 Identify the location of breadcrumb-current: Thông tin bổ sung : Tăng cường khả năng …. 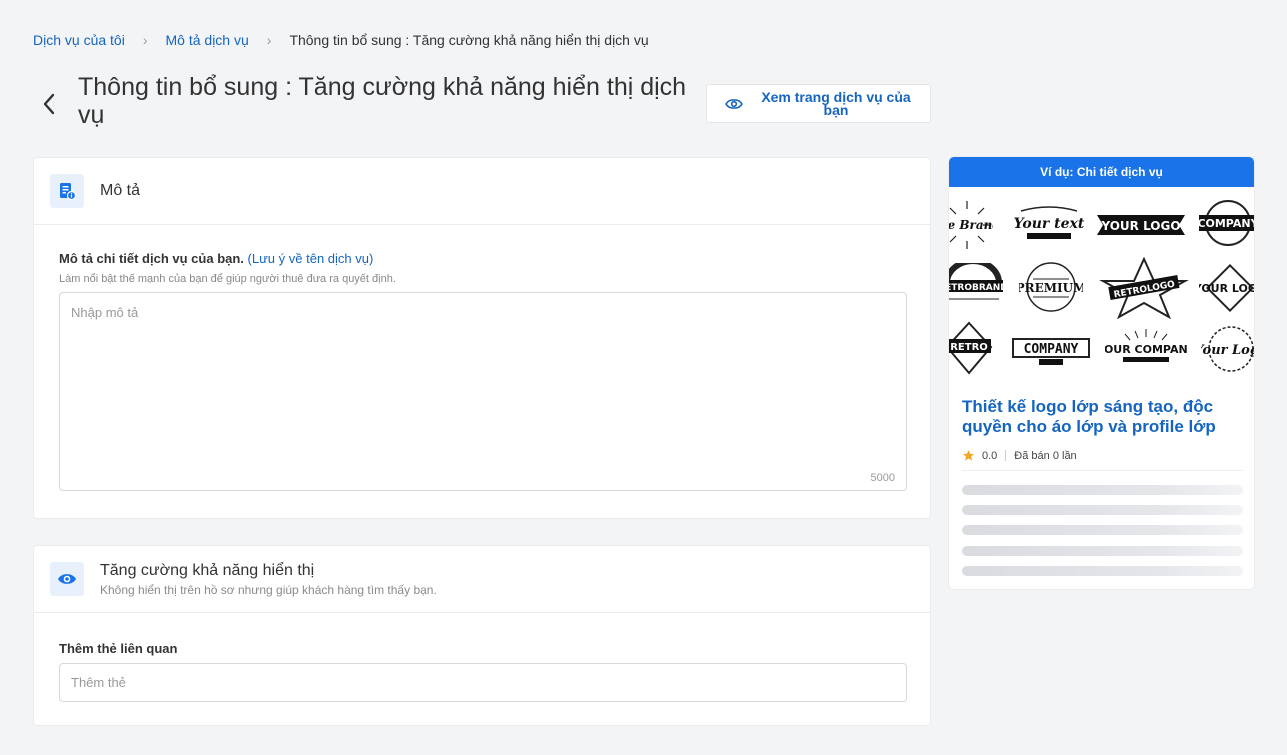
(469, 40).